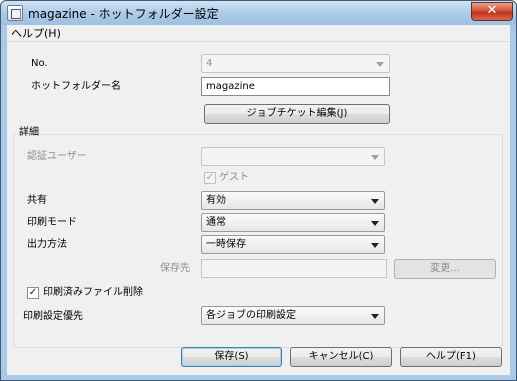 The image size is (517, 381). What do you see at coordinates (258, 33) in the screenshot?
I see `menu-bar: ヘルプ(H)` at bounding box center [258, 33].